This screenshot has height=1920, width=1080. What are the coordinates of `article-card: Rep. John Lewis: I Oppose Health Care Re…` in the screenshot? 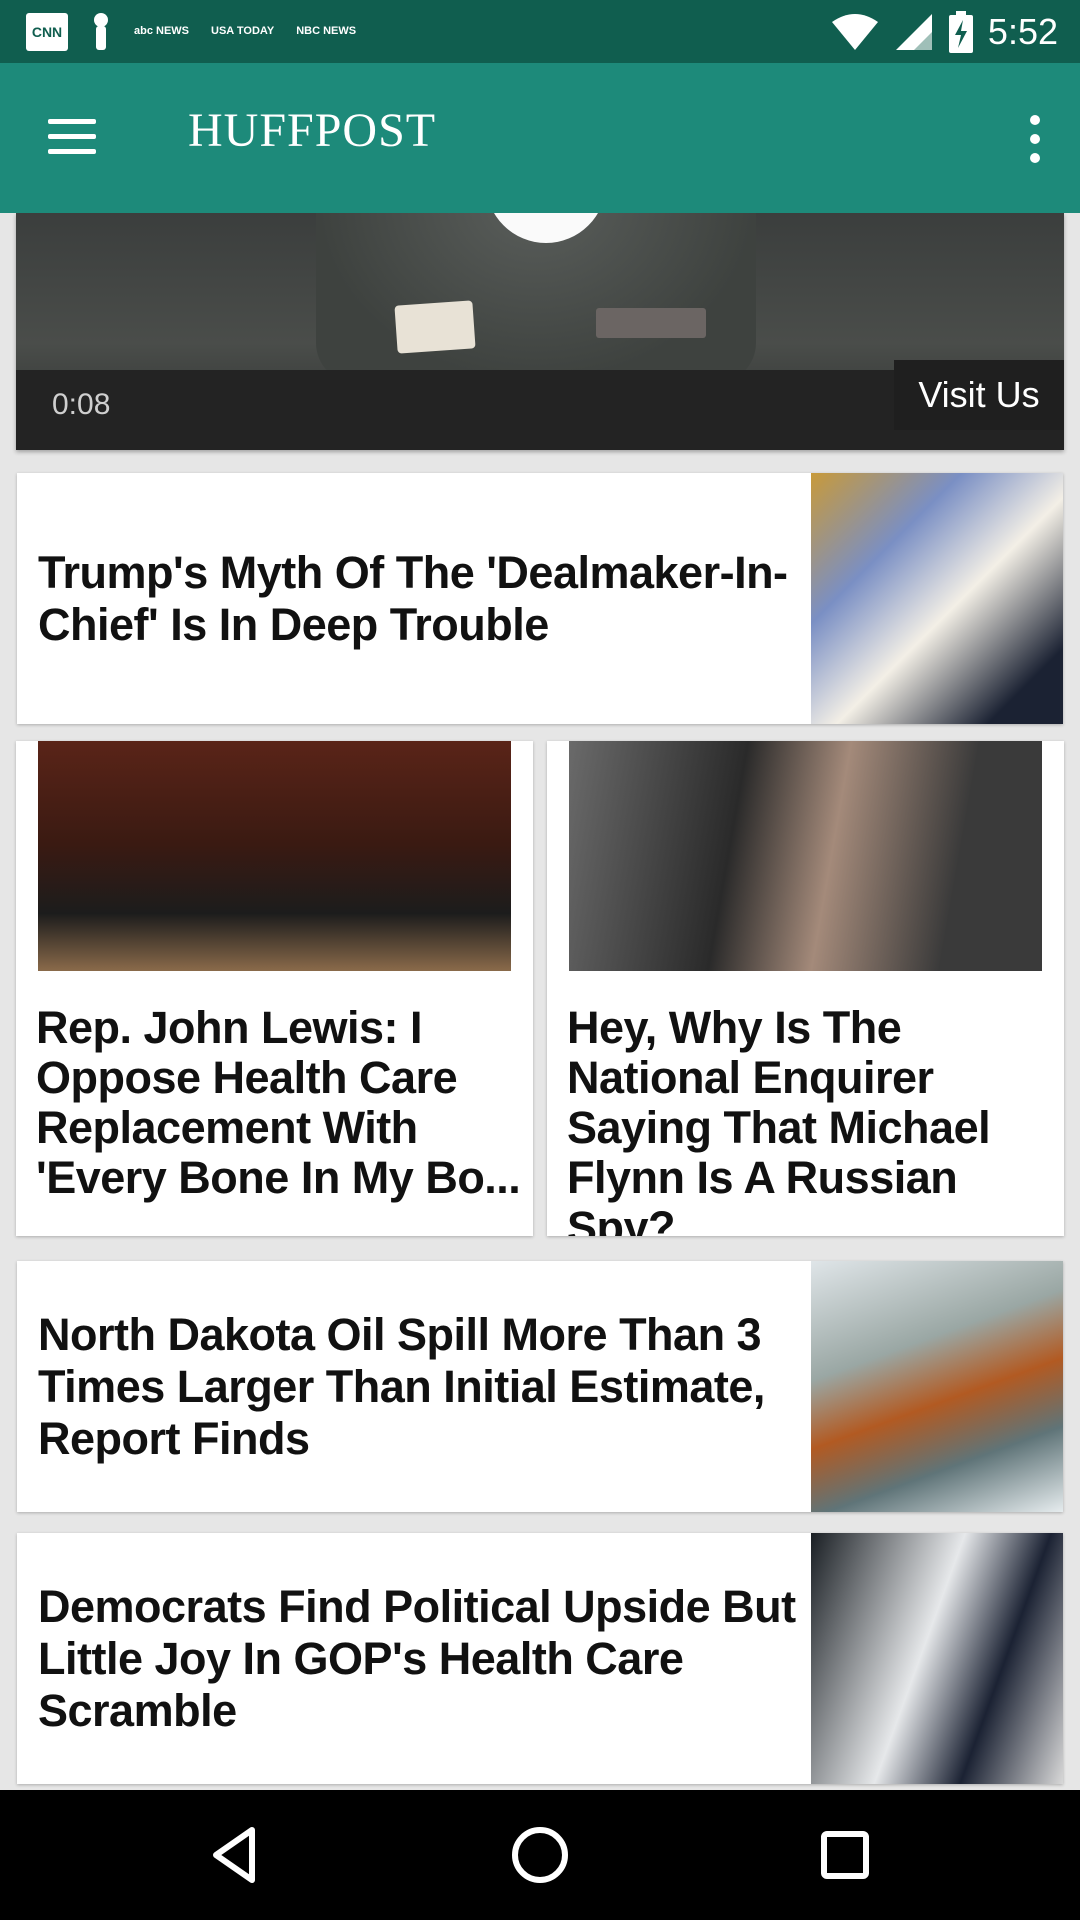 It's located at (274, 988).